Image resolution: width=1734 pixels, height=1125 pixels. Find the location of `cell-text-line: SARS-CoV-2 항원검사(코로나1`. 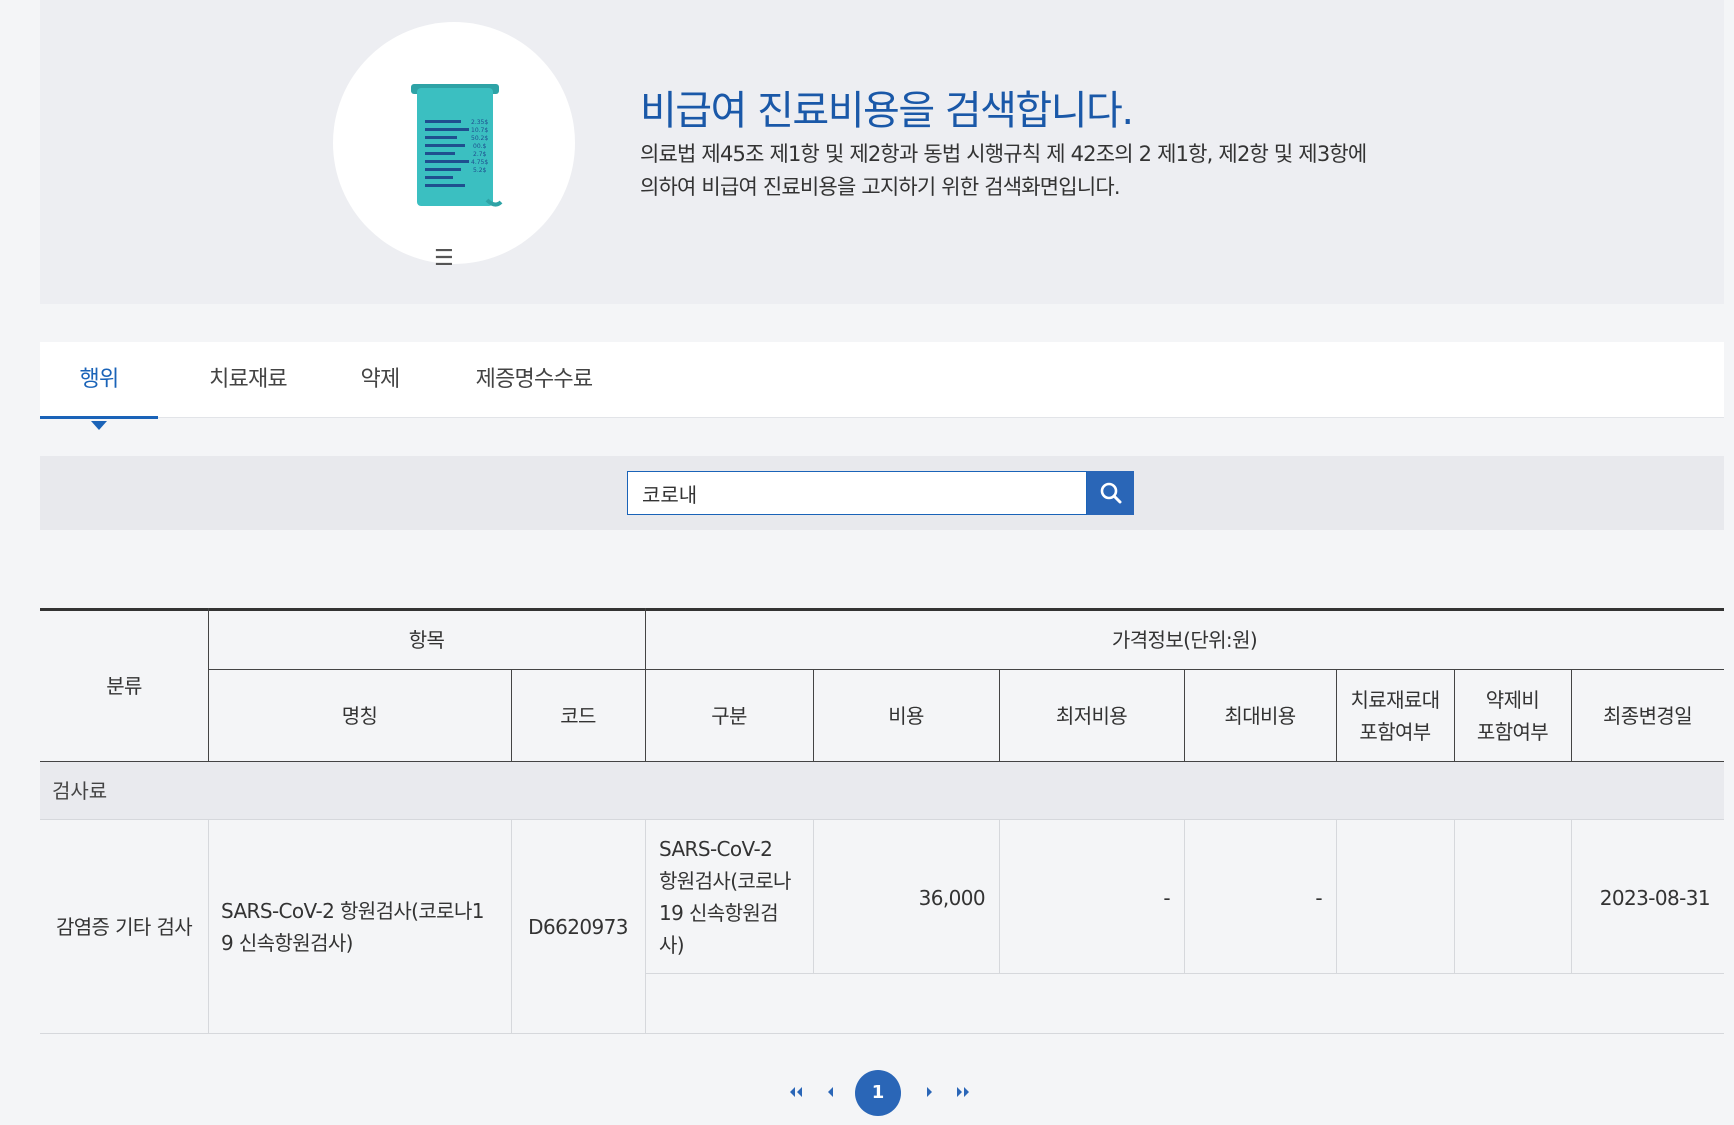

cell-text-line: SARS-CoV-2 항원검사(코로나1 is located at coordinates (353, 911).